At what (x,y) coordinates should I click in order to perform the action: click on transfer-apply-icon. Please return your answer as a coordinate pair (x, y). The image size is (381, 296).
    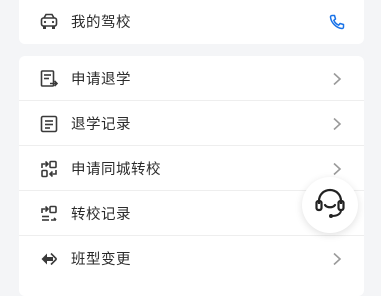
    Looking at the image, I should click on (49, 169).